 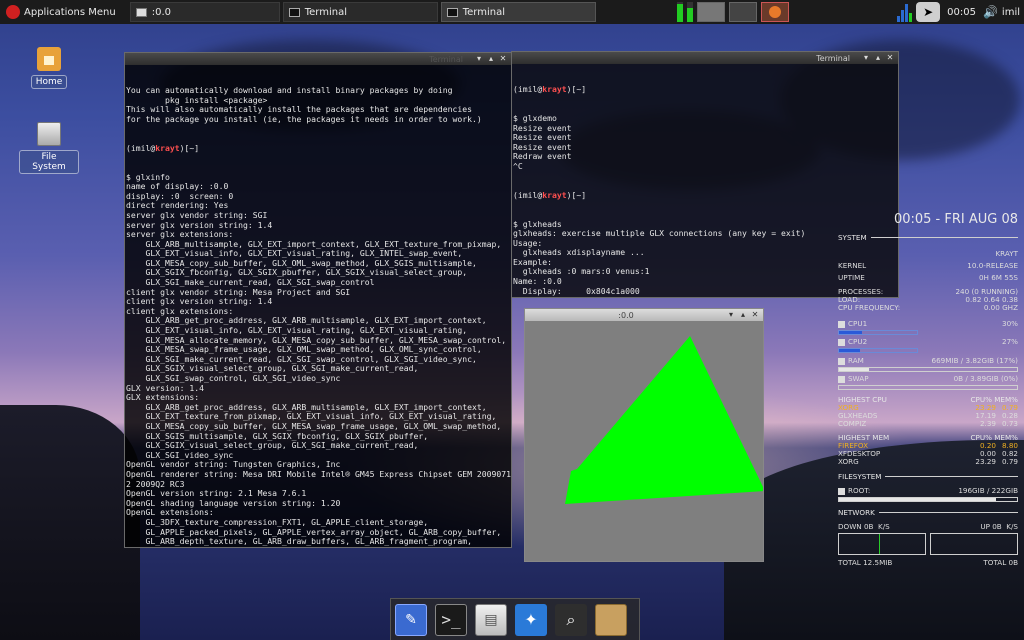 I want to click on dock-file-manager-button: ▤, so click(x=491, y=619).